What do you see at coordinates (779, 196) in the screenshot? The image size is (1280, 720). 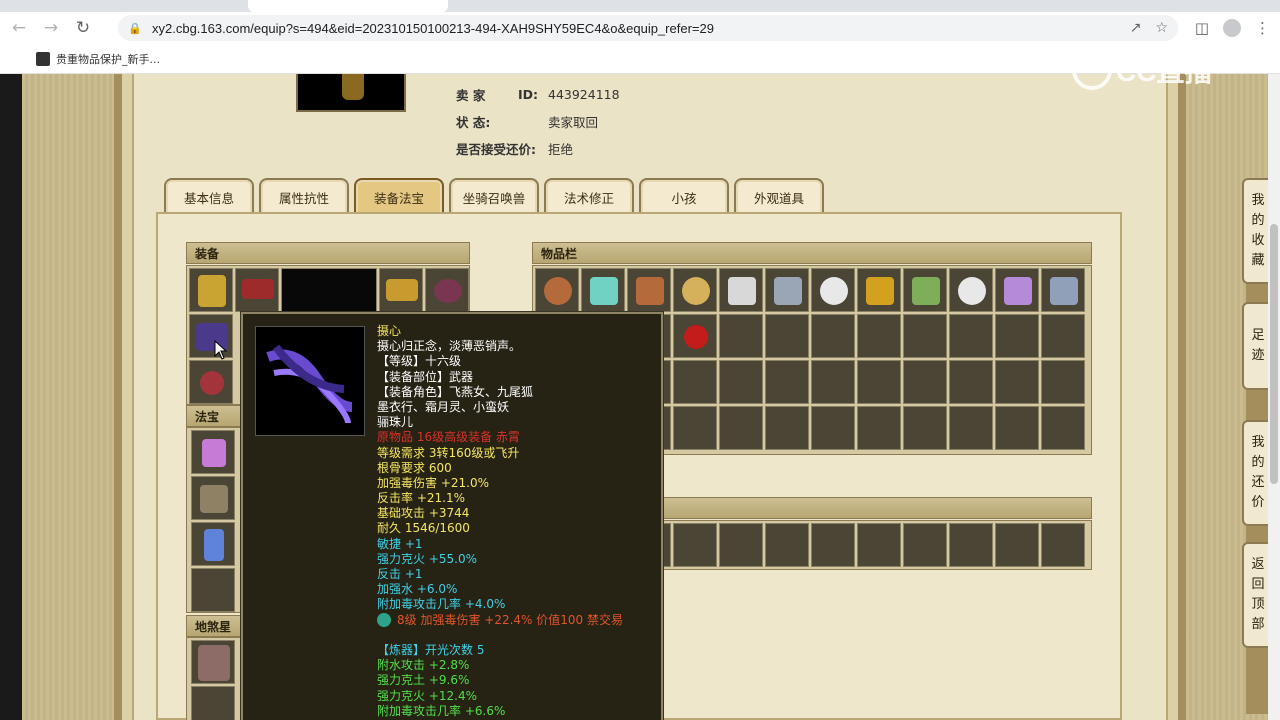 I see `tab-appearance: 外观道具` at bounding box center [779, 196].